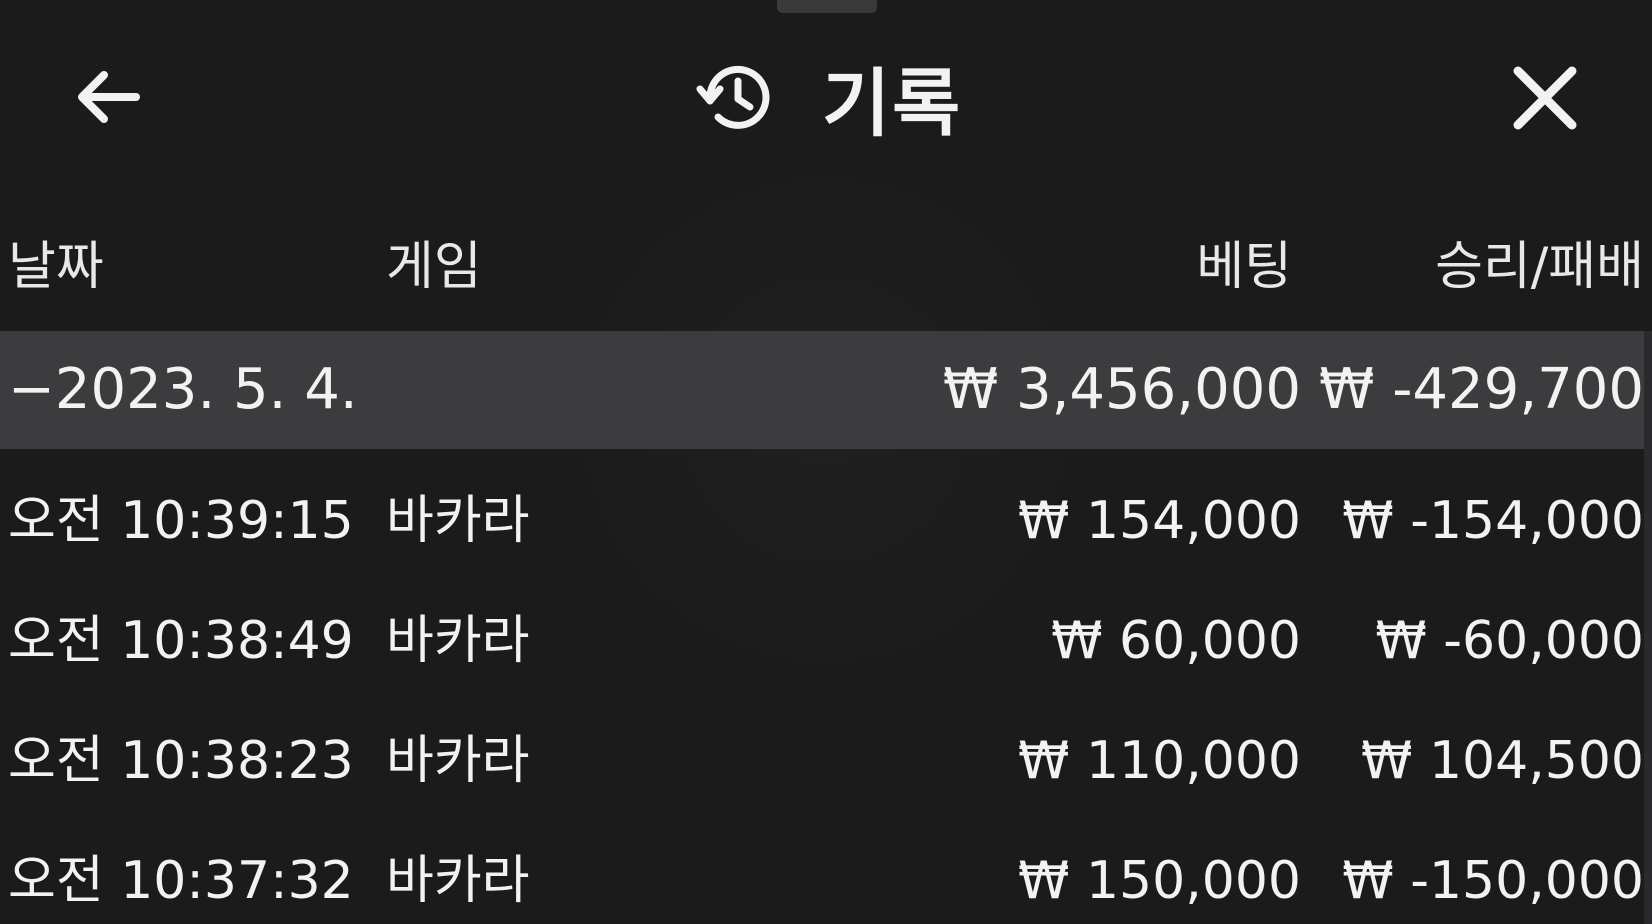 This screenshot has width=1652, height=924. I want to click on drag-handle, so click(827, 6).